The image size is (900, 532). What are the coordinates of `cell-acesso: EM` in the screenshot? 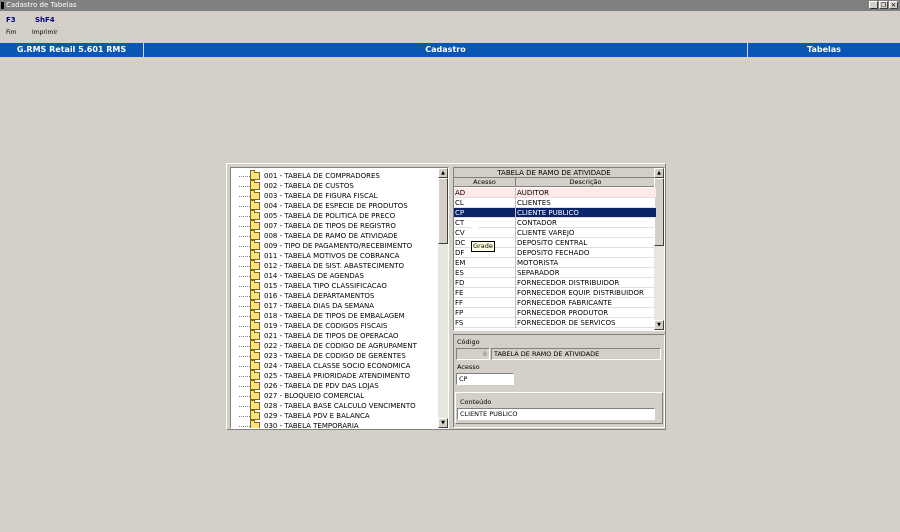 It's located at (460, 263).